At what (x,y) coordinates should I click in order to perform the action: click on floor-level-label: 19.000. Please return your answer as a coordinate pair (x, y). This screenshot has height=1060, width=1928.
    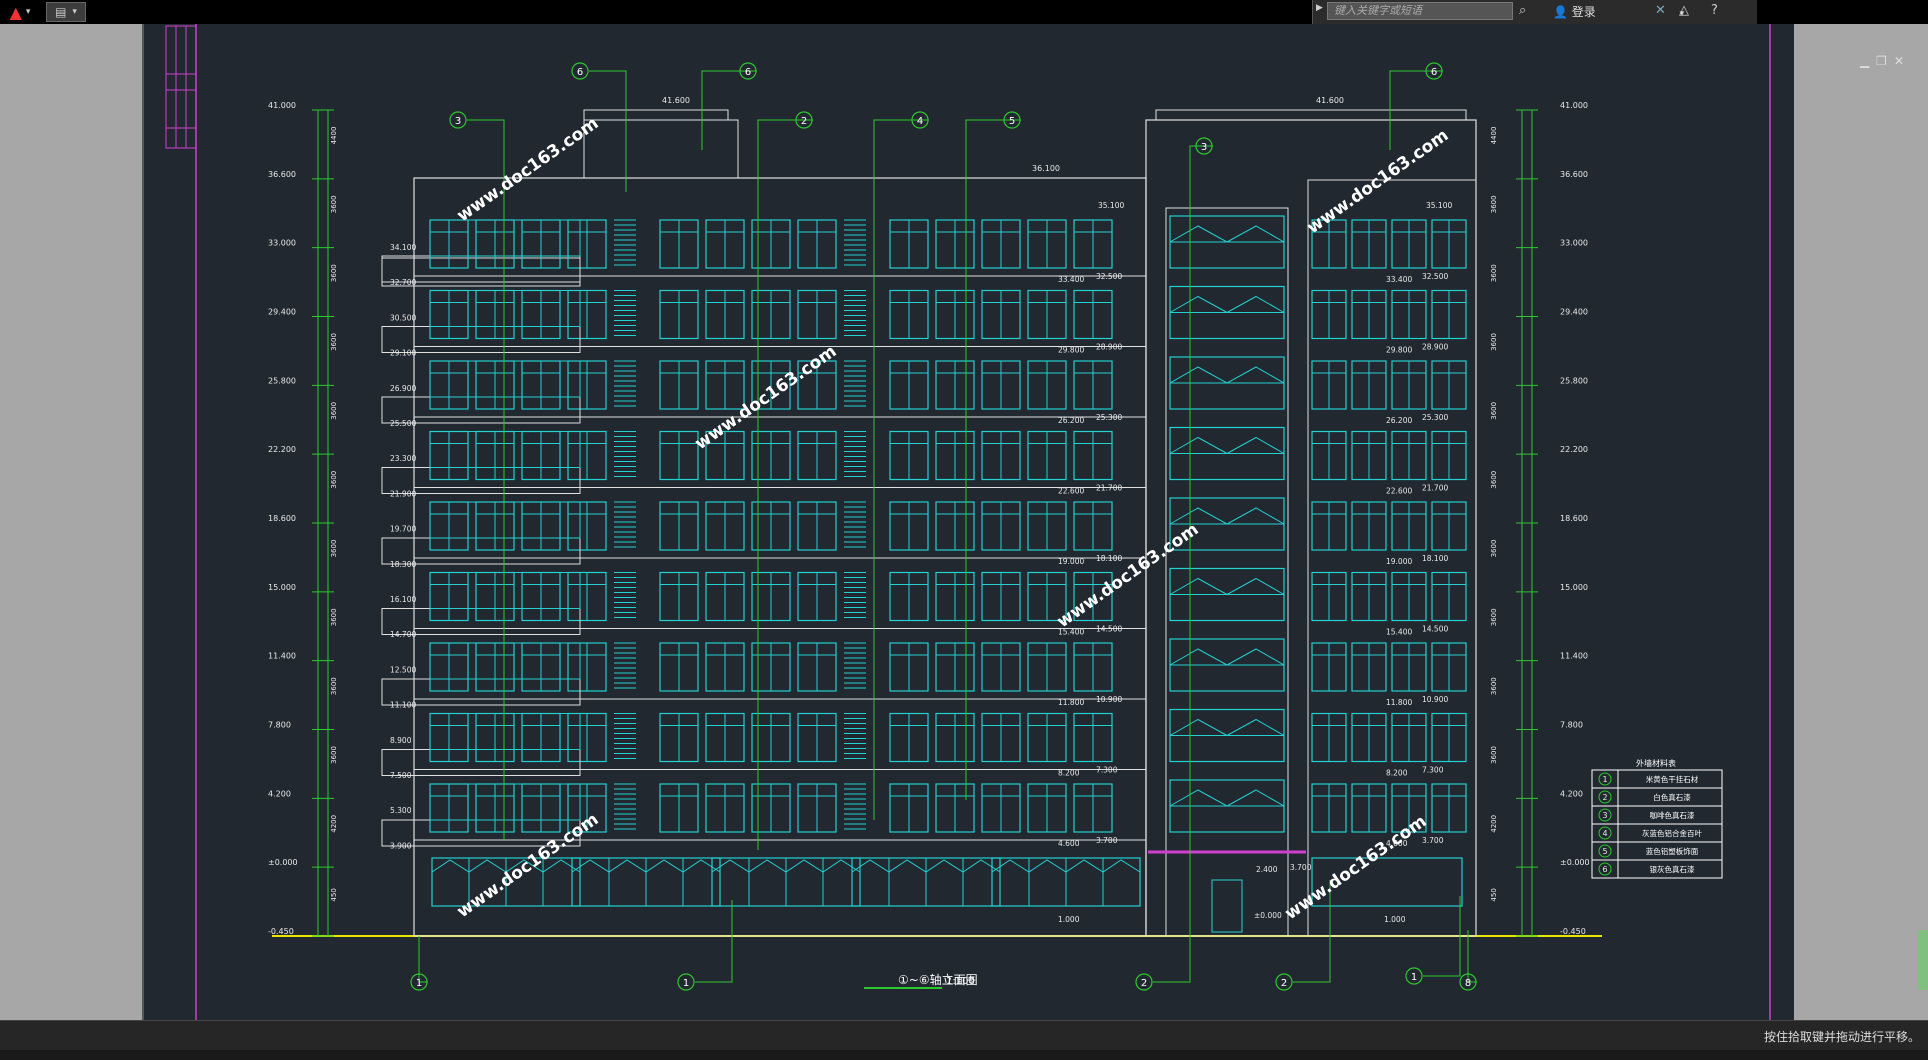
    Looking at the image, I should click on (1071, 561).